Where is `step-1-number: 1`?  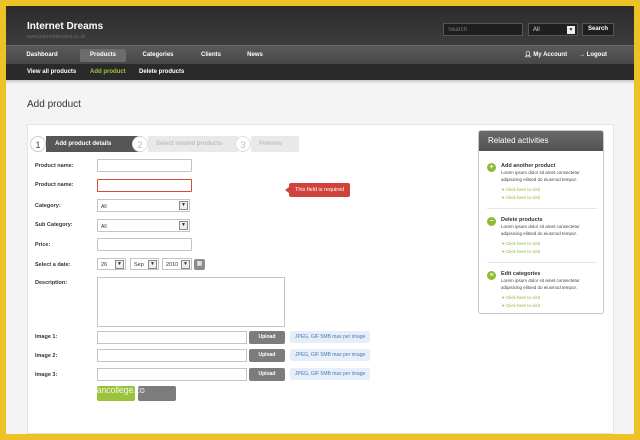 step-1-number: 1 is located at coordinates (38, 144).